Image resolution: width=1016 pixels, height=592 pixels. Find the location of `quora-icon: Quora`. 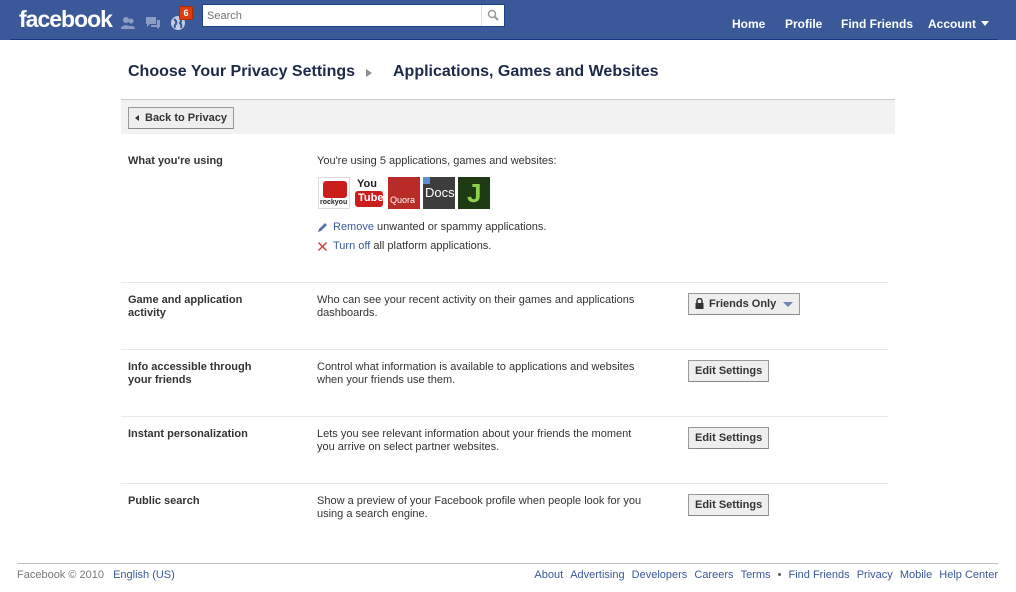

quora-icon: Quora is located at coordinates (404, 193).